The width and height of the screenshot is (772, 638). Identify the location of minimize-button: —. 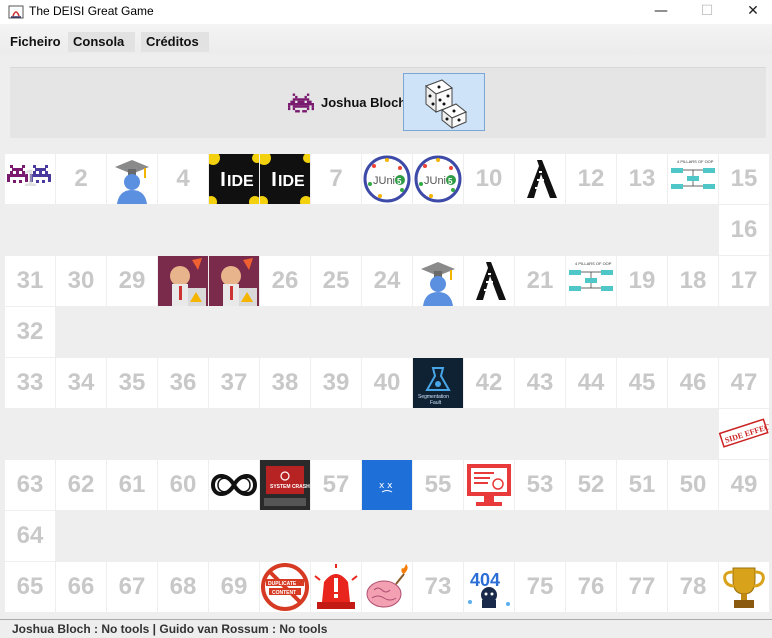
(661, 12).